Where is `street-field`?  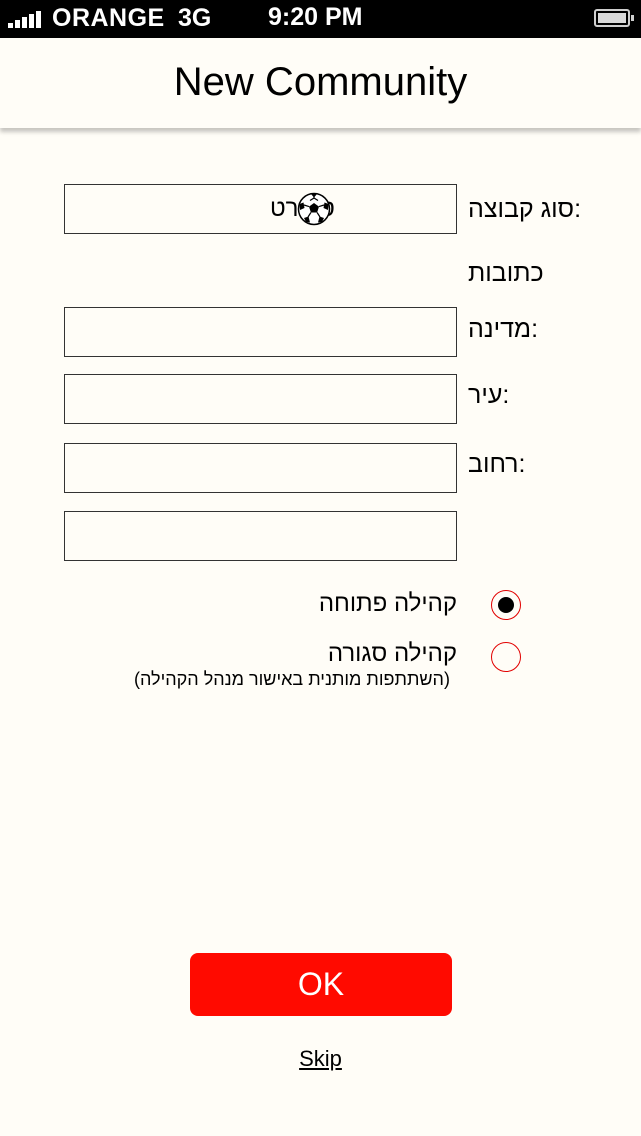
street-field is located at coordinates (260, 468).